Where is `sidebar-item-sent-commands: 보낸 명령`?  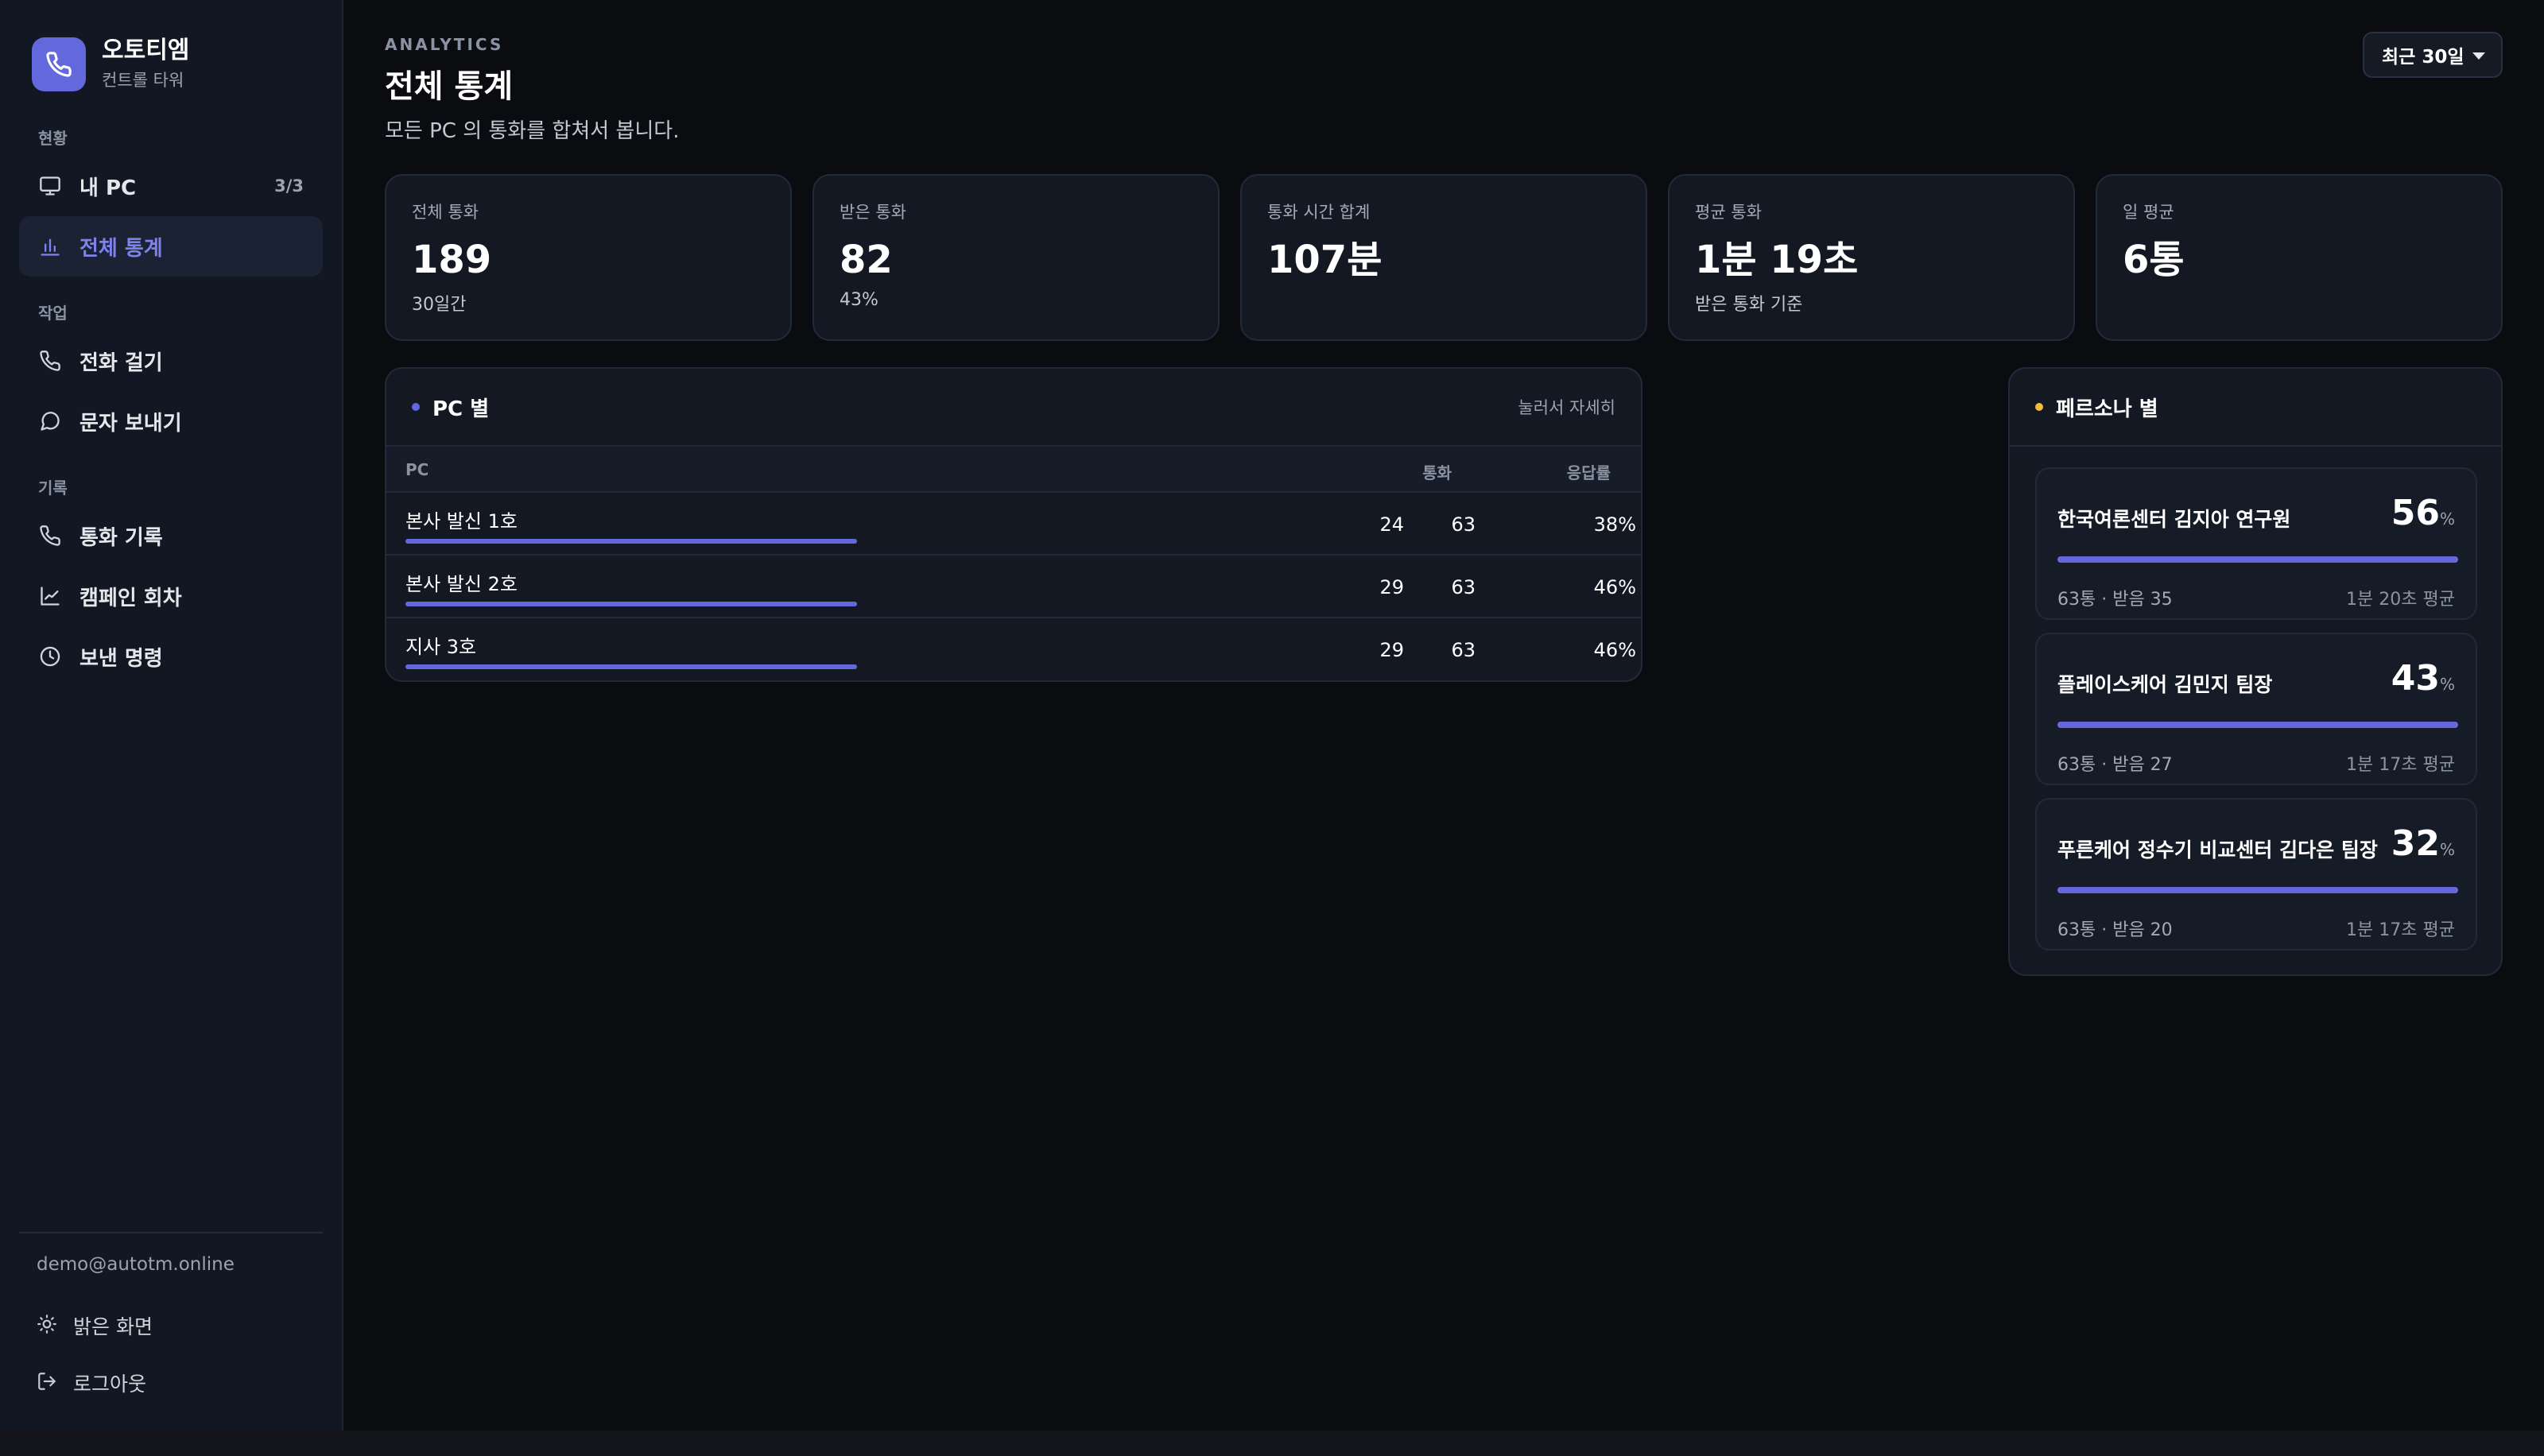
sidebar-item-sent-commands: 보낸 명령 is located at coordinates (171, 656).